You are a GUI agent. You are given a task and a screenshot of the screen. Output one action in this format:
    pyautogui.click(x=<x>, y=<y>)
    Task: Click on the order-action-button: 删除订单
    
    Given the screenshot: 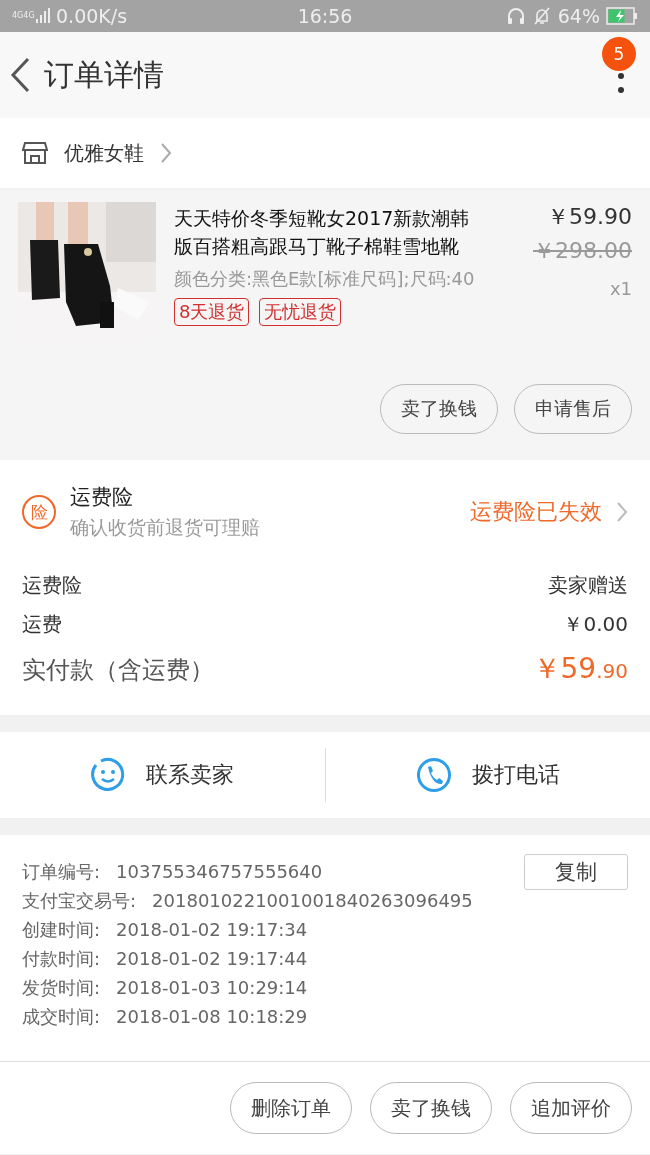 What is the action you would take?
    pyautogui.click(x=291, y=1108)
    